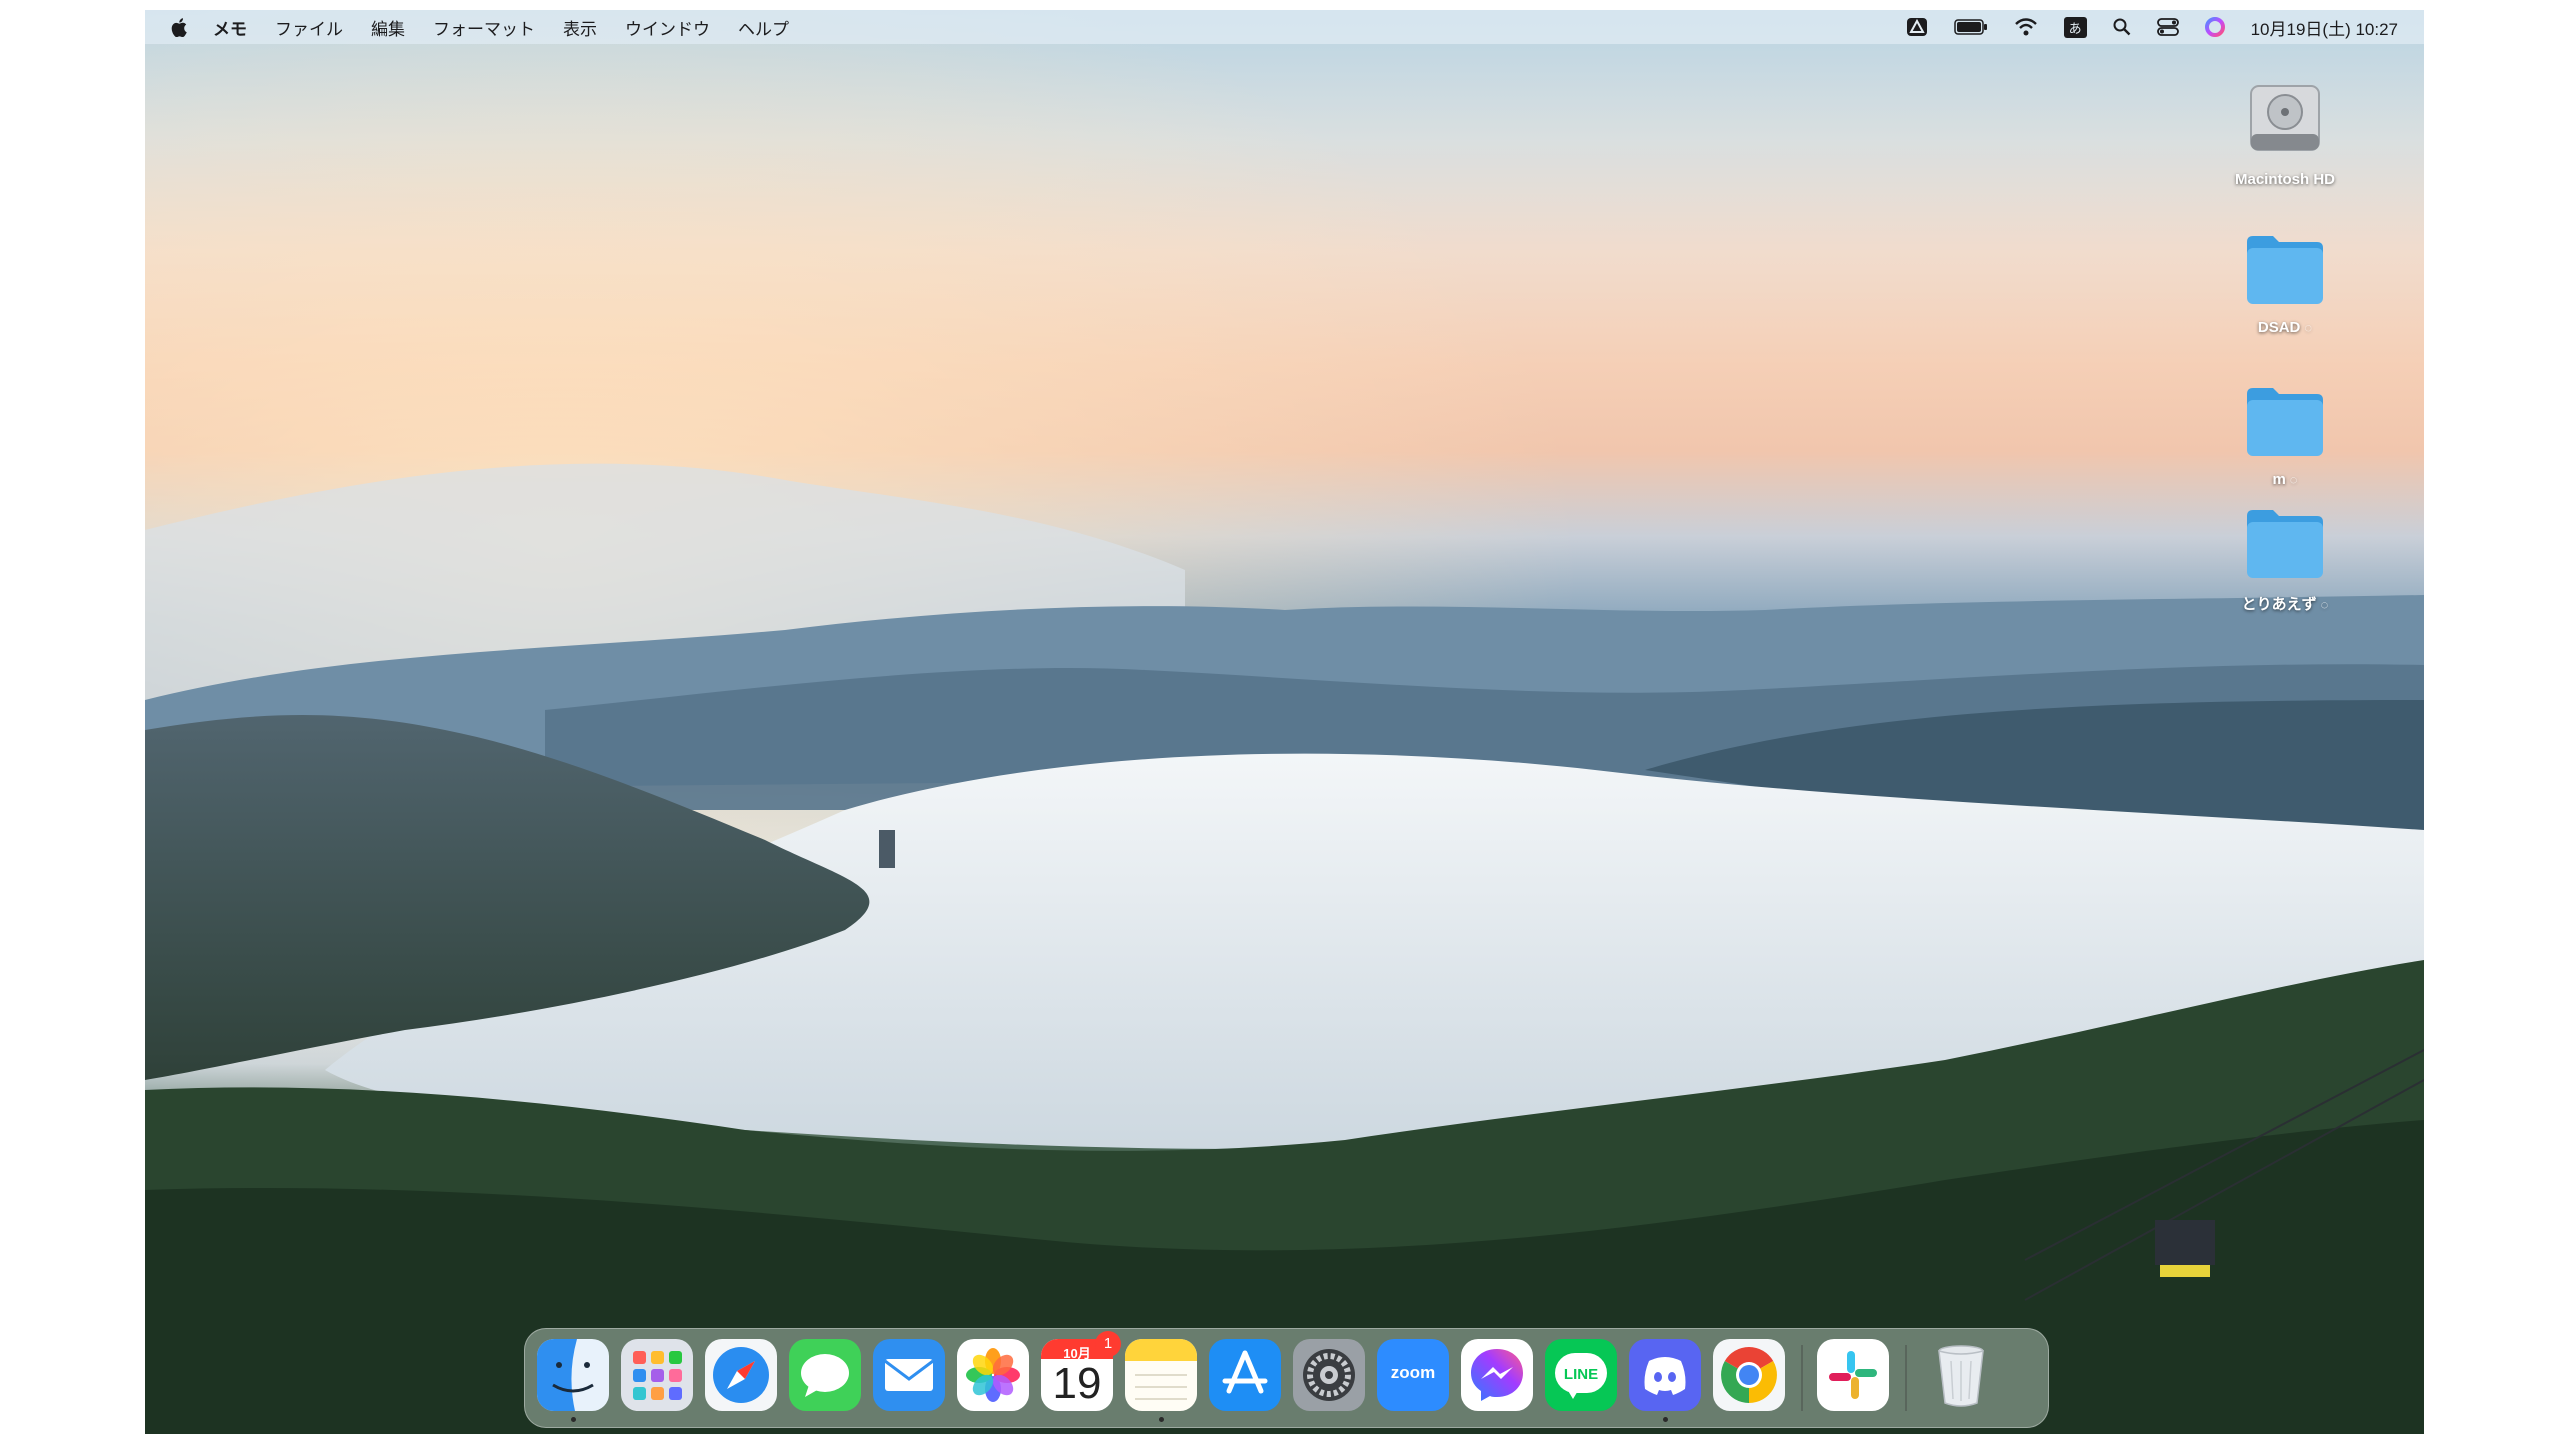 The width and height of the screenshot is (2560, 1440). Describe the element at coordinates (2324, 27) in the screenshot. I see `menu-bar-clock: 10月19日(土) 10:27` at that location.